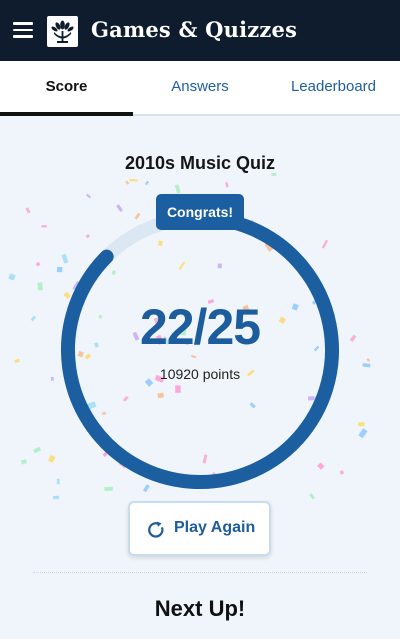 The image size is (400, 639). I want to click on play-again-label: Play Again, so click(215, 527).